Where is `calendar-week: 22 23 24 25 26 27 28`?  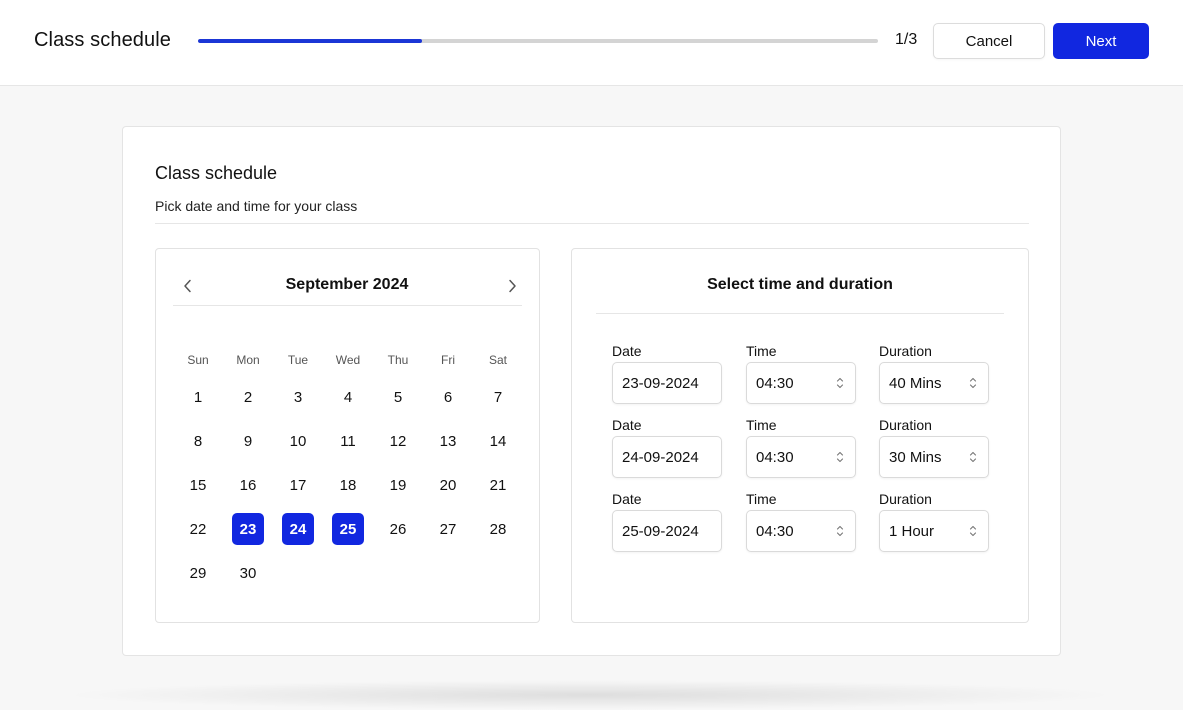 calendar-week: 22 23 24 25 26 27 28 is located at coordinates (348, 529).